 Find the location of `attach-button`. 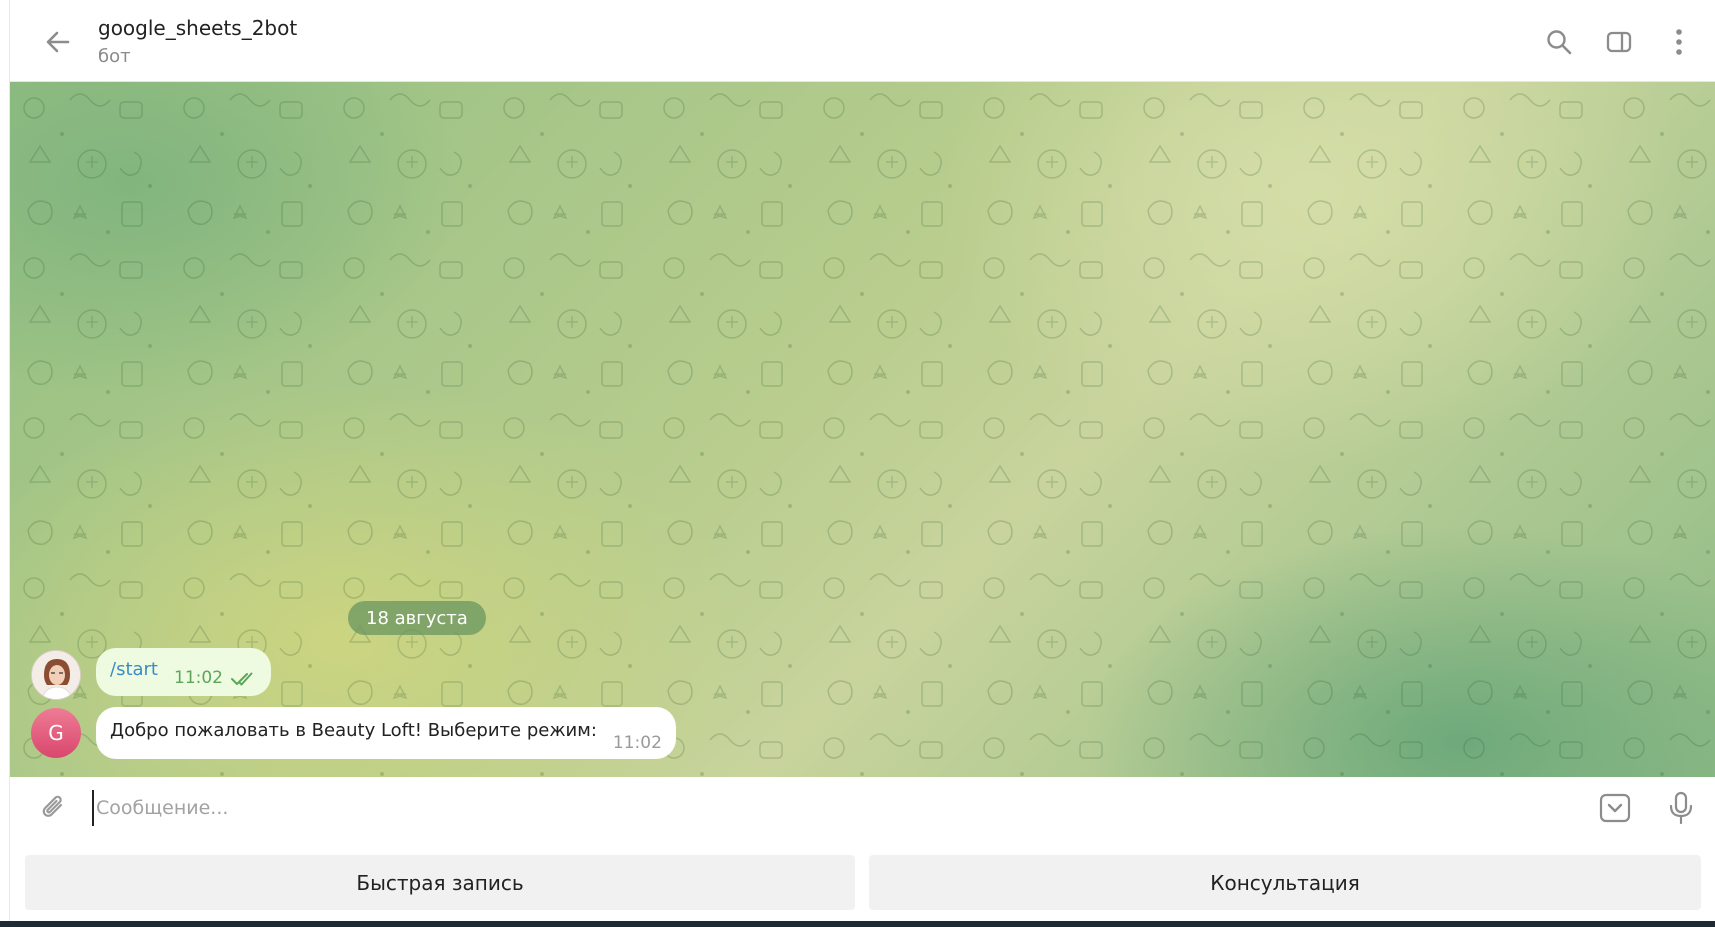

attach-button is located at coordinates (54, 808).